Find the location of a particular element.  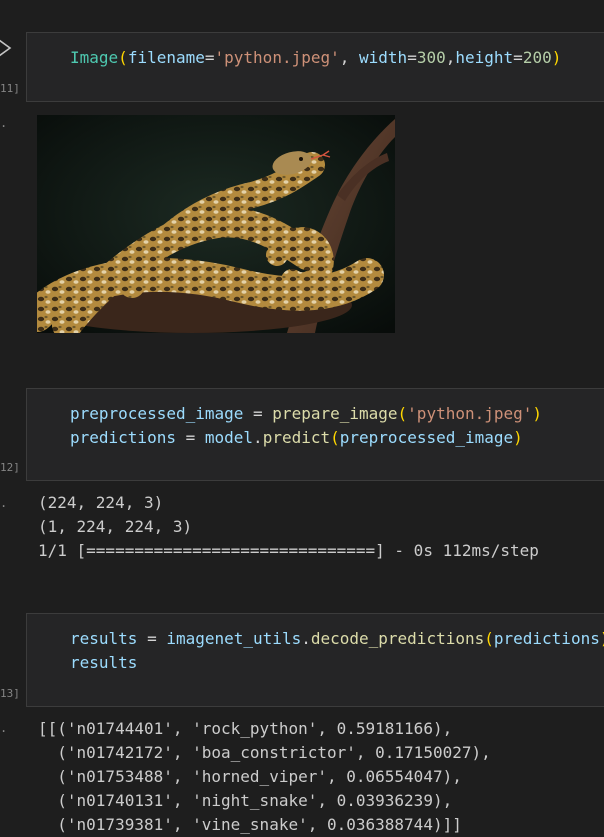

execution-count-11: 11] is located at coordinates (9, 89).